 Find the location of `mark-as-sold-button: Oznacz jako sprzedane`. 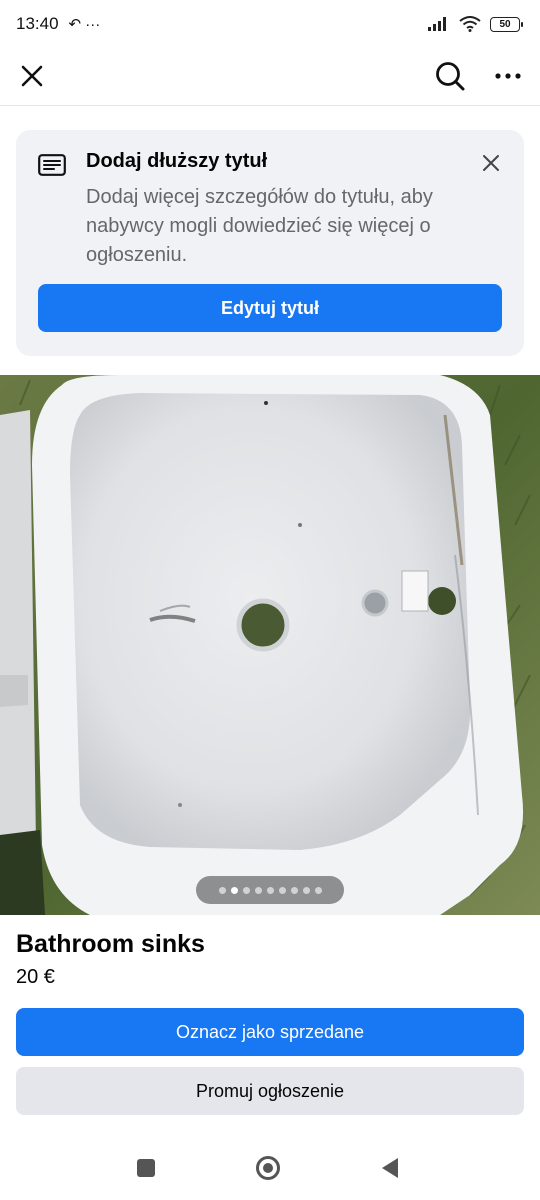

mark-as-sold-button: Oznacz jako sprzedane is located at coordinates (270, 1032).